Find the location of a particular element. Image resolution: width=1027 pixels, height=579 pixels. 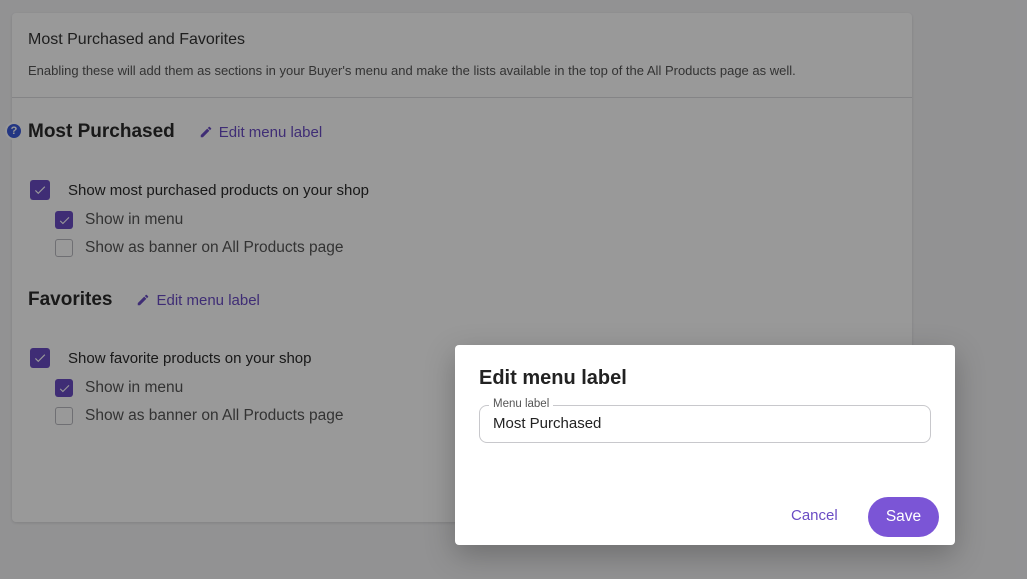

dialog-title: Edit menu label is located at coordinates (553, 378).